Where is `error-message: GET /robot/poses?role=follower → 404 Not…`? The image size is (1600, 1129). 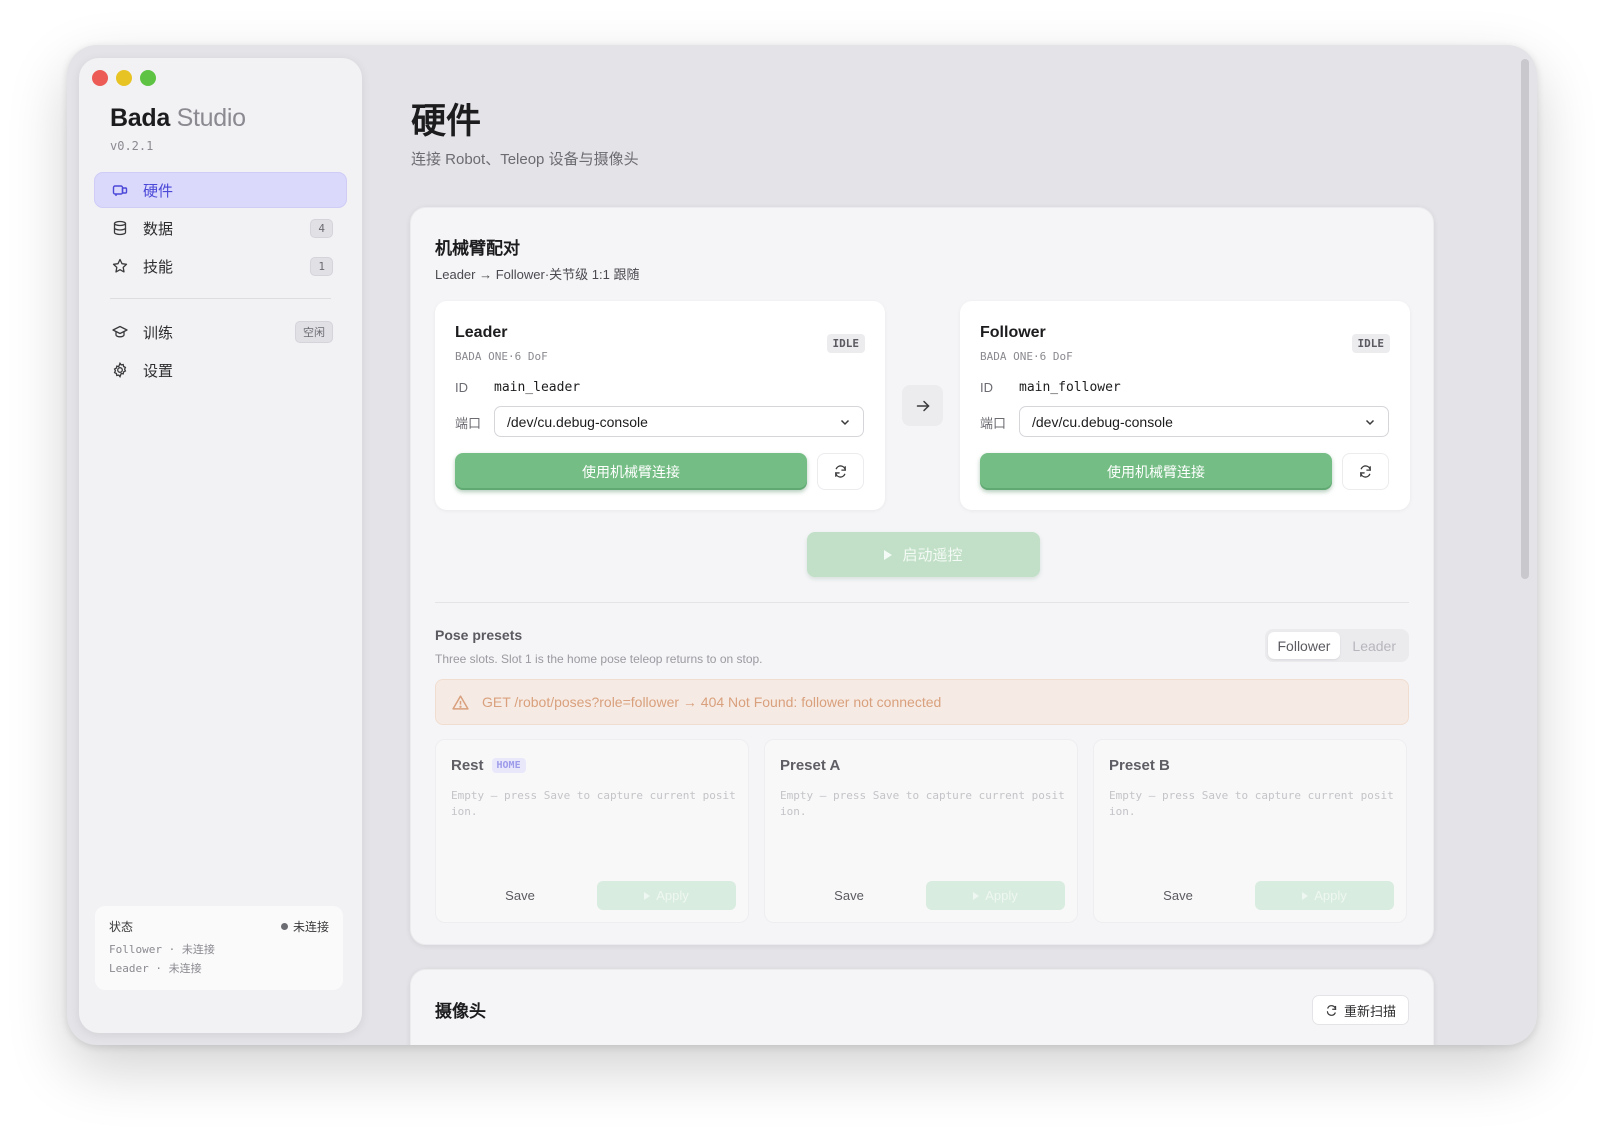 error-message: GET /robot/poses?role=follower → 404 Not… is located at coordinates (712, 702).